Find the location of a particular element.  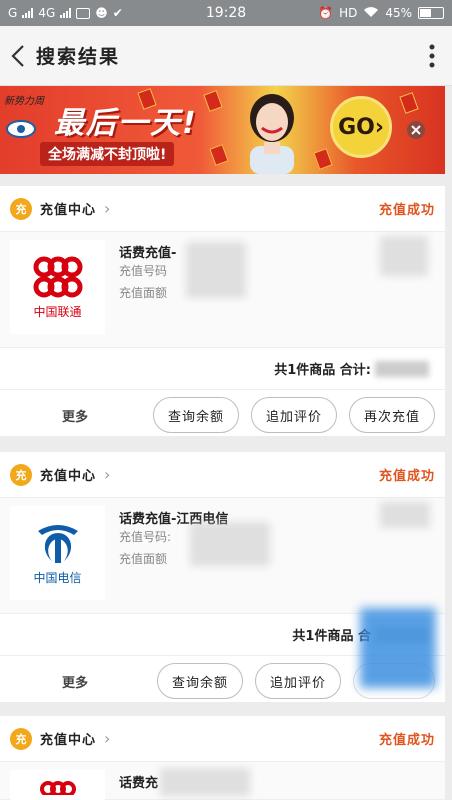

product-row: 中国联通 话费充值- 充值号码 充值面额 is located at coordinates (222, 290).